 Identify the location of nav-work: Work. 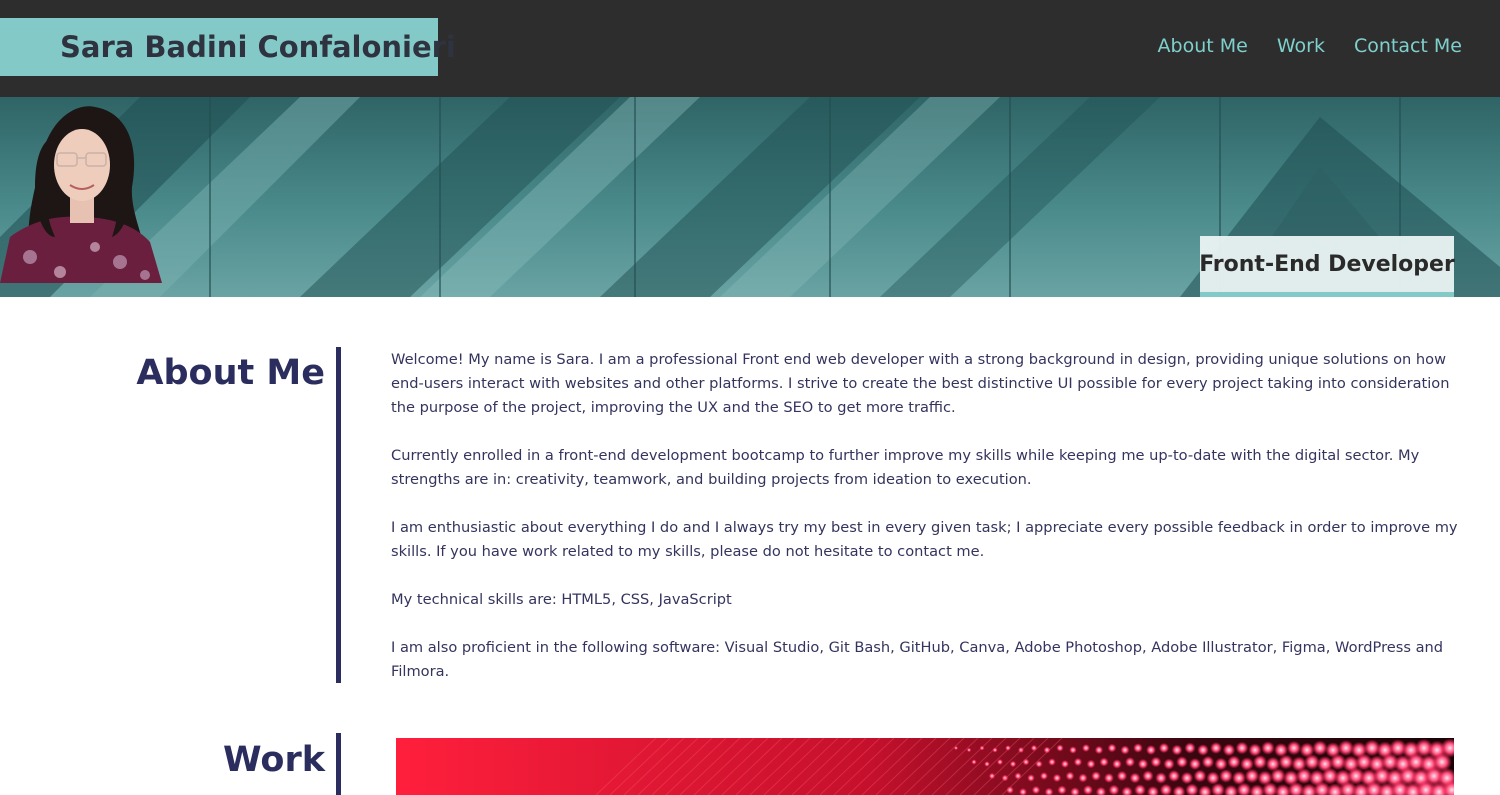
(1301, 46).